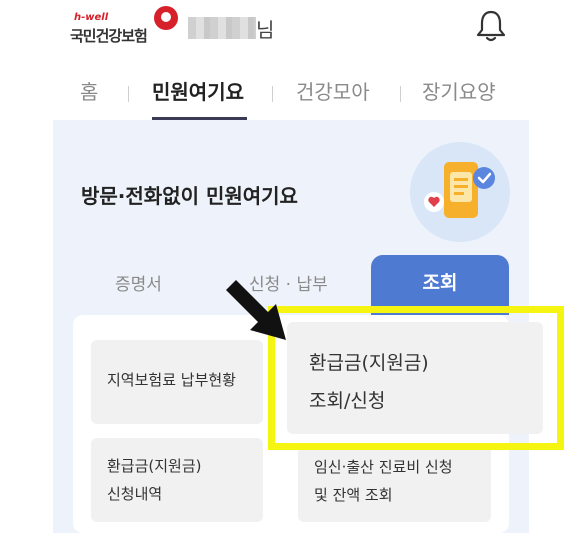 This screenshot has width=580, height=533. What do you see at coordinates (89, 90) in the screenshot?
I see `tab-home: 홈` at bounding box center [89, 90].